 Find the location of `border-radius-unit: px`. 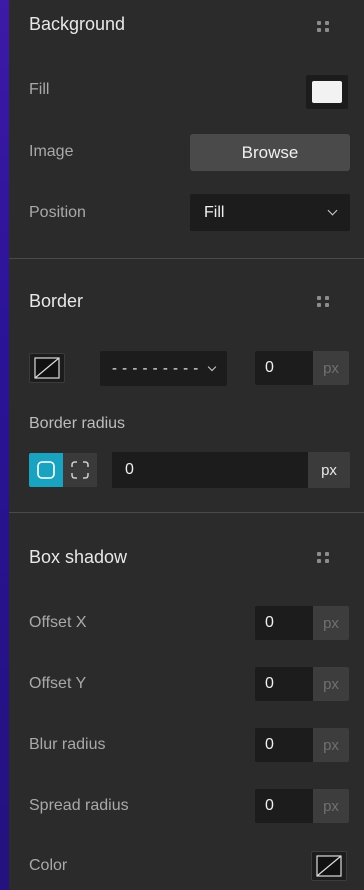

border-radius-unit: px is located at coordinates (329, 470).